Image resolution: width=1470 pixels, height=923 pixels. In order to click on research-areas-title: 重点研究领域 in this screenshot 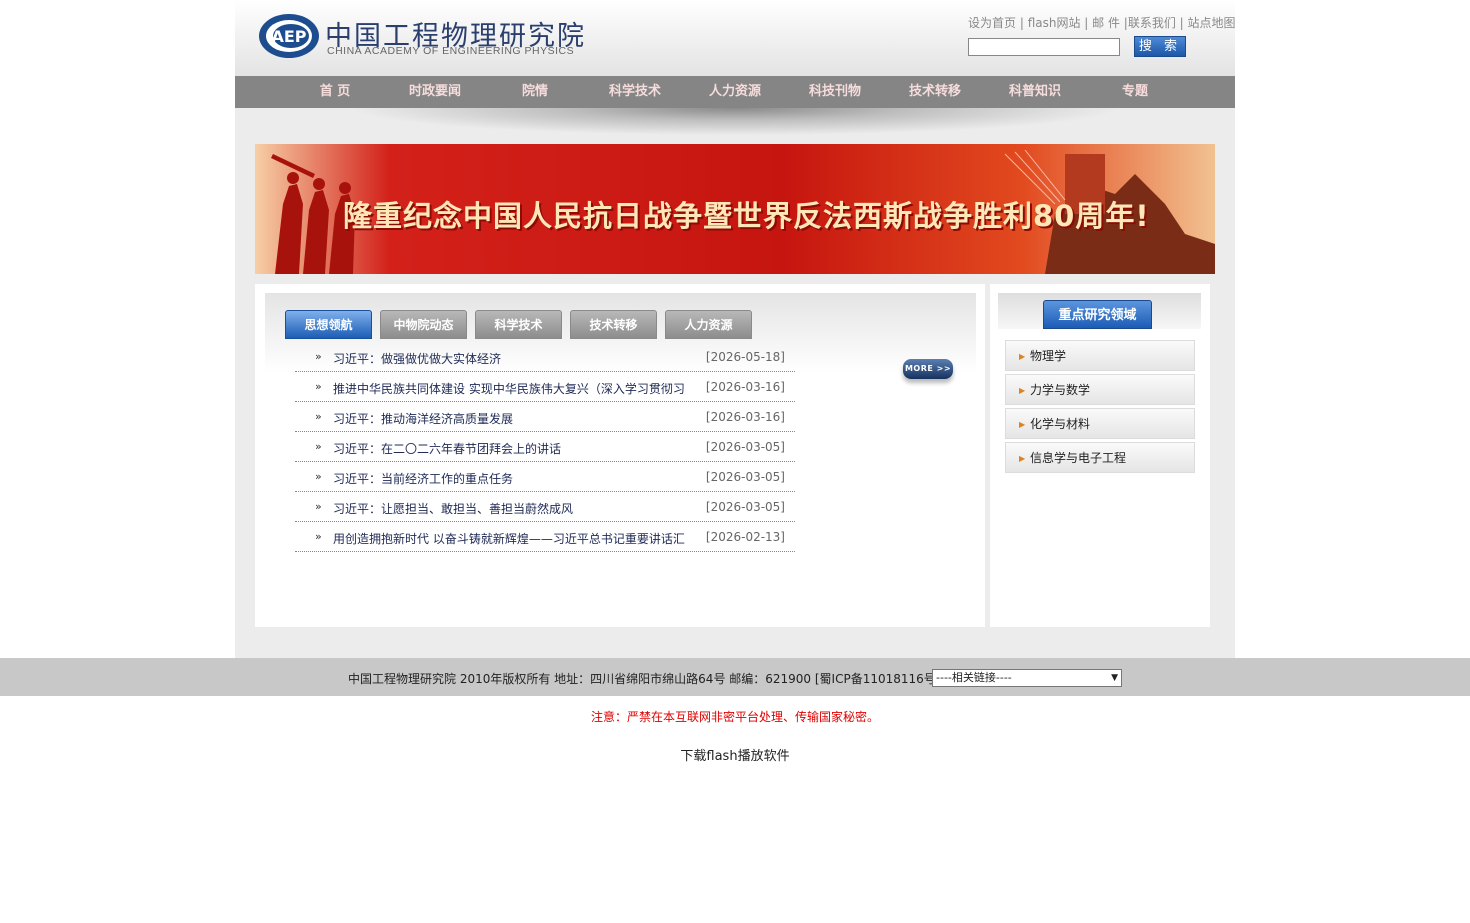, I will do `click(1097, 314)`.